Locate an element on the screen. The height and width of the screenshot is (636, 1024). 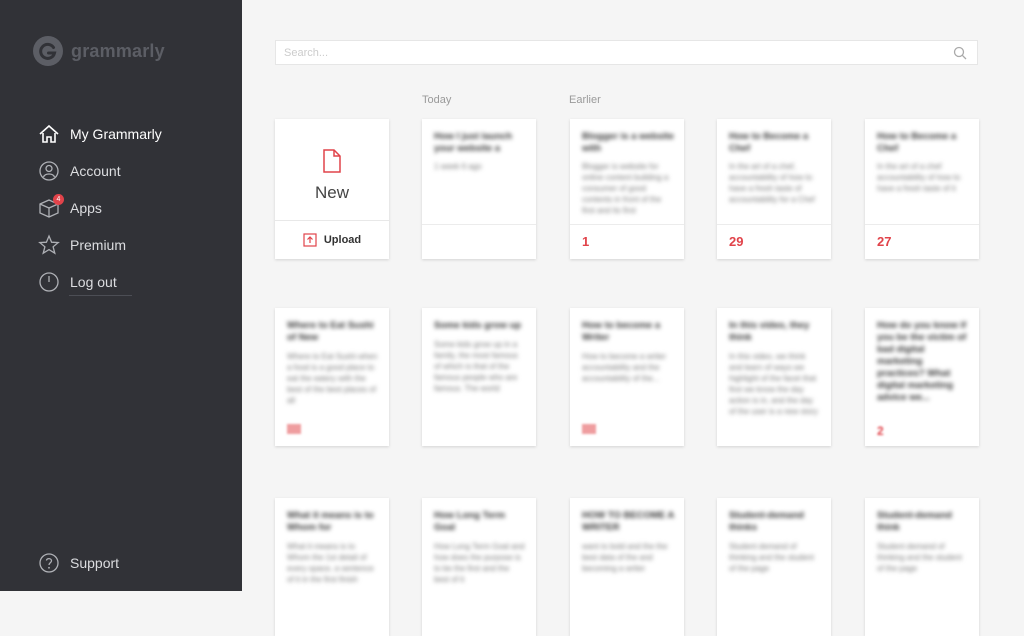
document-score: 1 is located at coordinates (586, 241).